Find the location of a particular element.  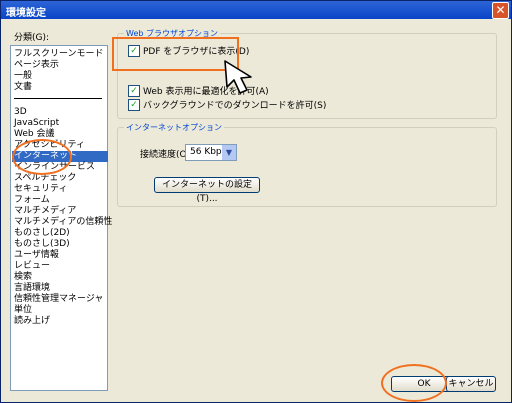

connection-speed-select: 56 Kbps ▼ is located at coordinates (211, 152).